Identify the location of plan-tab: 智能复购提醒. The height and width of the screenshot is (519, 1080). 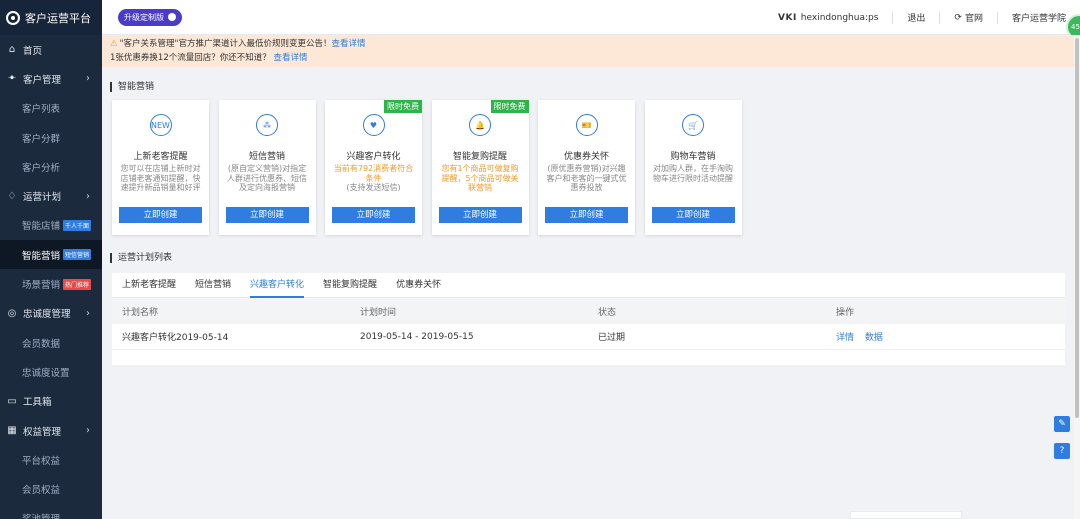
(350, 285).